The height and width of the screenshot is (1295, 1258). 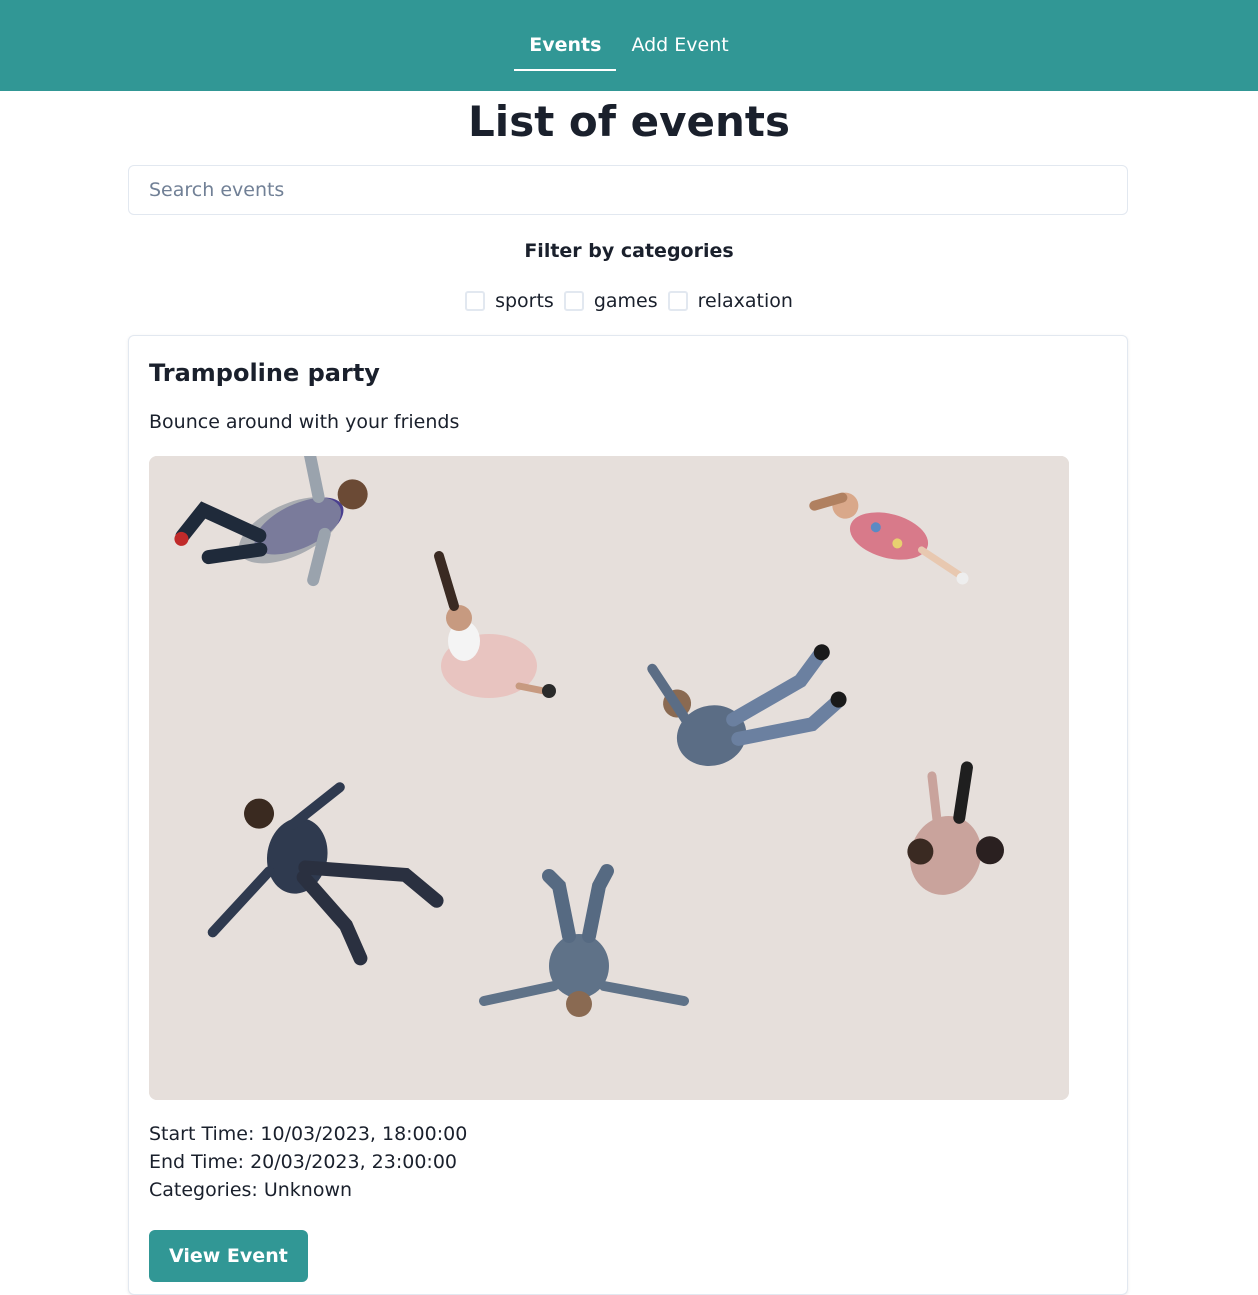 I want to click on event-description: Bounce around with your friends, so click(x=304, y=422).